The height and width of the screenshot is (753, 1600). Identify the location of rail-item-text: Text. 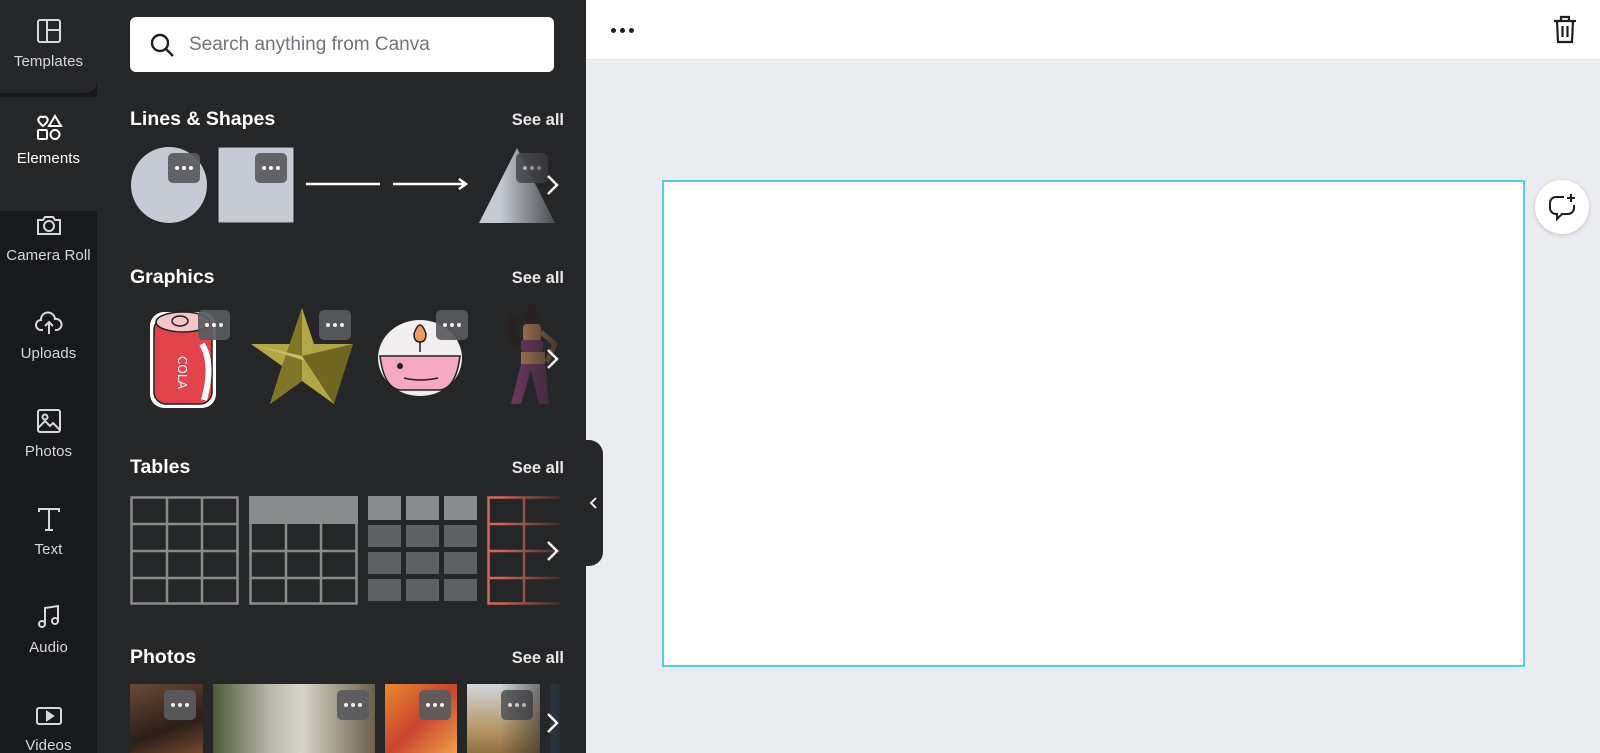
(48, 535).